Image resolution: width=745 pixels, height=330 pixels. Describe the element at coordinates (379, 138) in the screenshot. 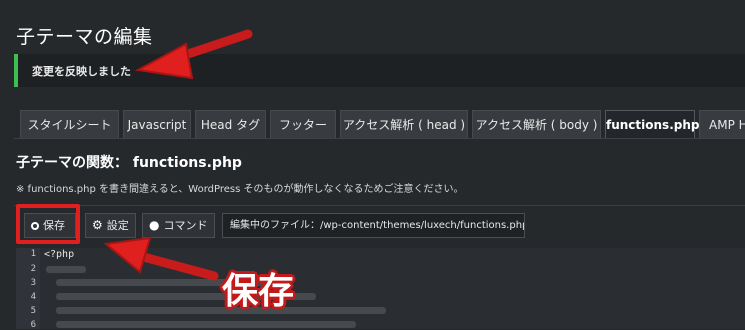

I see `tabs-divider` at that location.